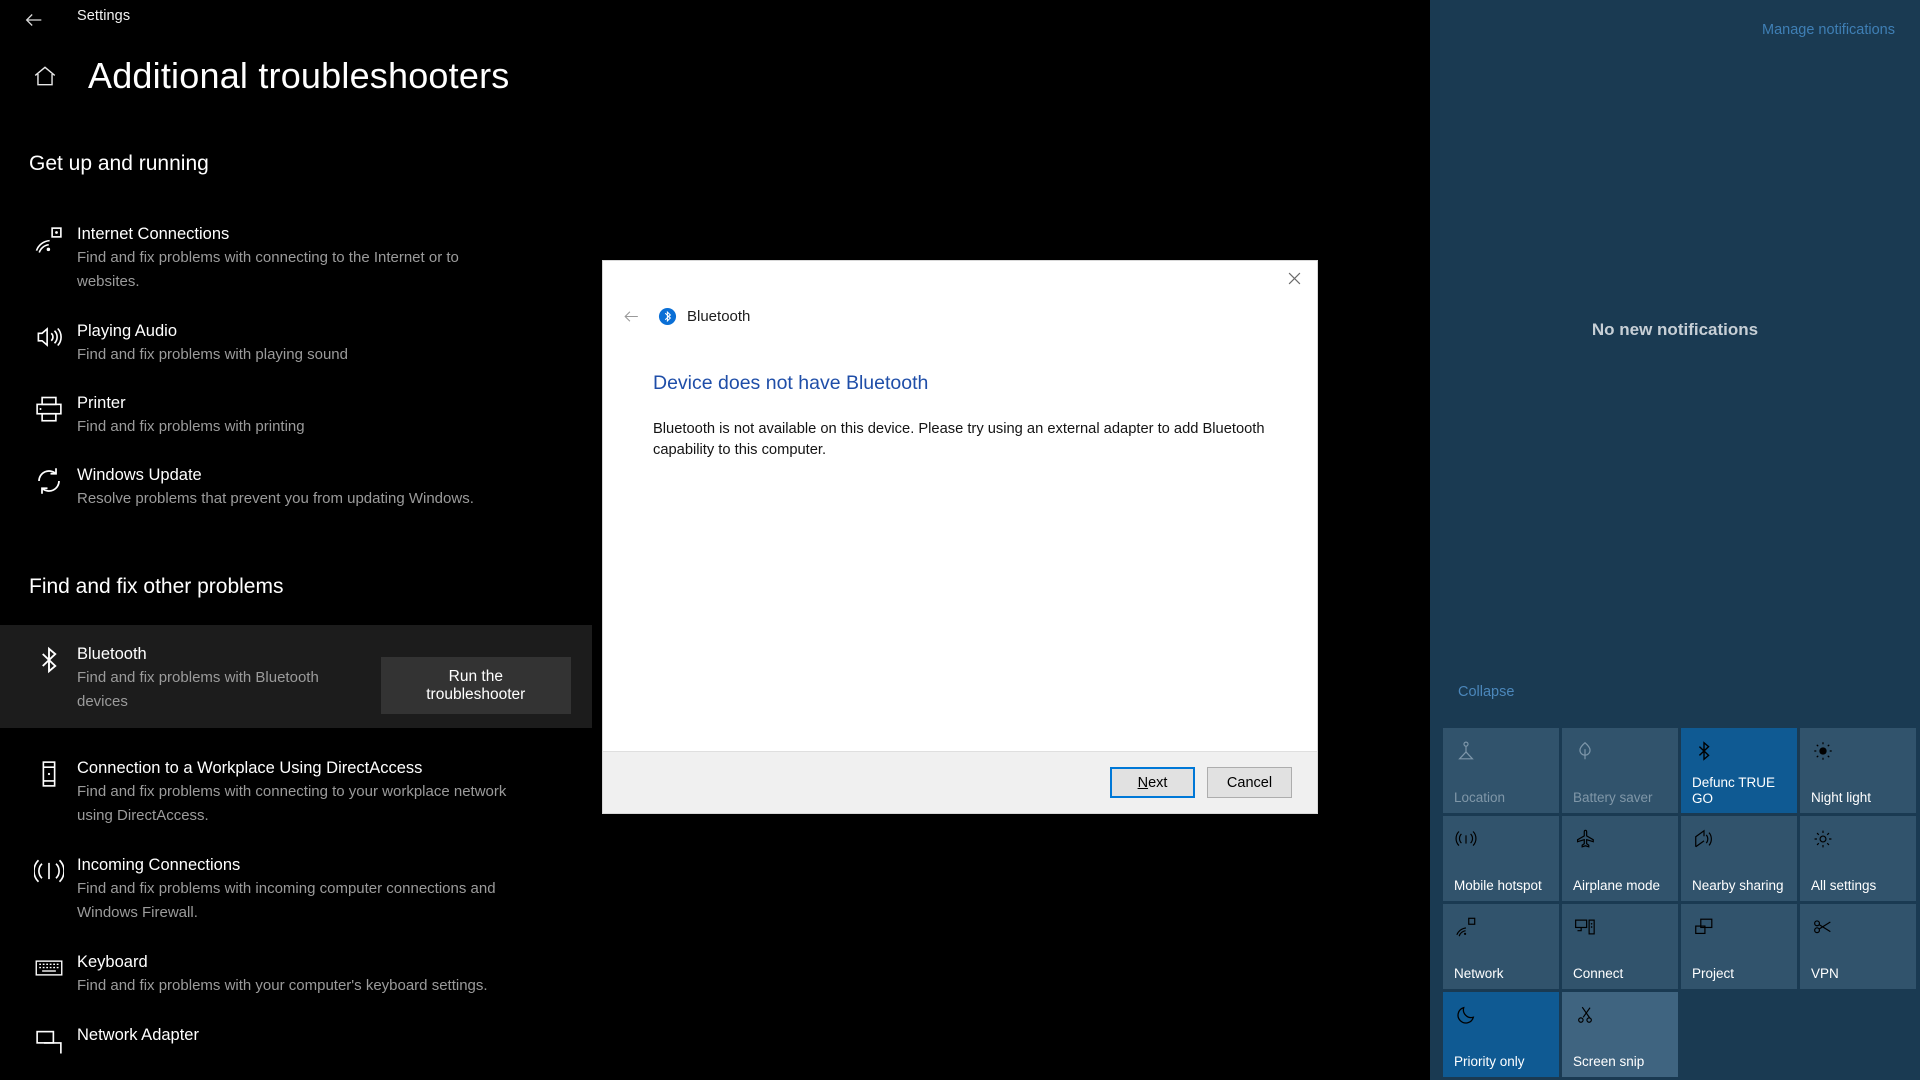 This screenshot has width=1920, height=1080. What do you see at coordinates (1480, 797) in the screenshot?
I see `quick-action-label: Location` at bounding box center [1480, 797].